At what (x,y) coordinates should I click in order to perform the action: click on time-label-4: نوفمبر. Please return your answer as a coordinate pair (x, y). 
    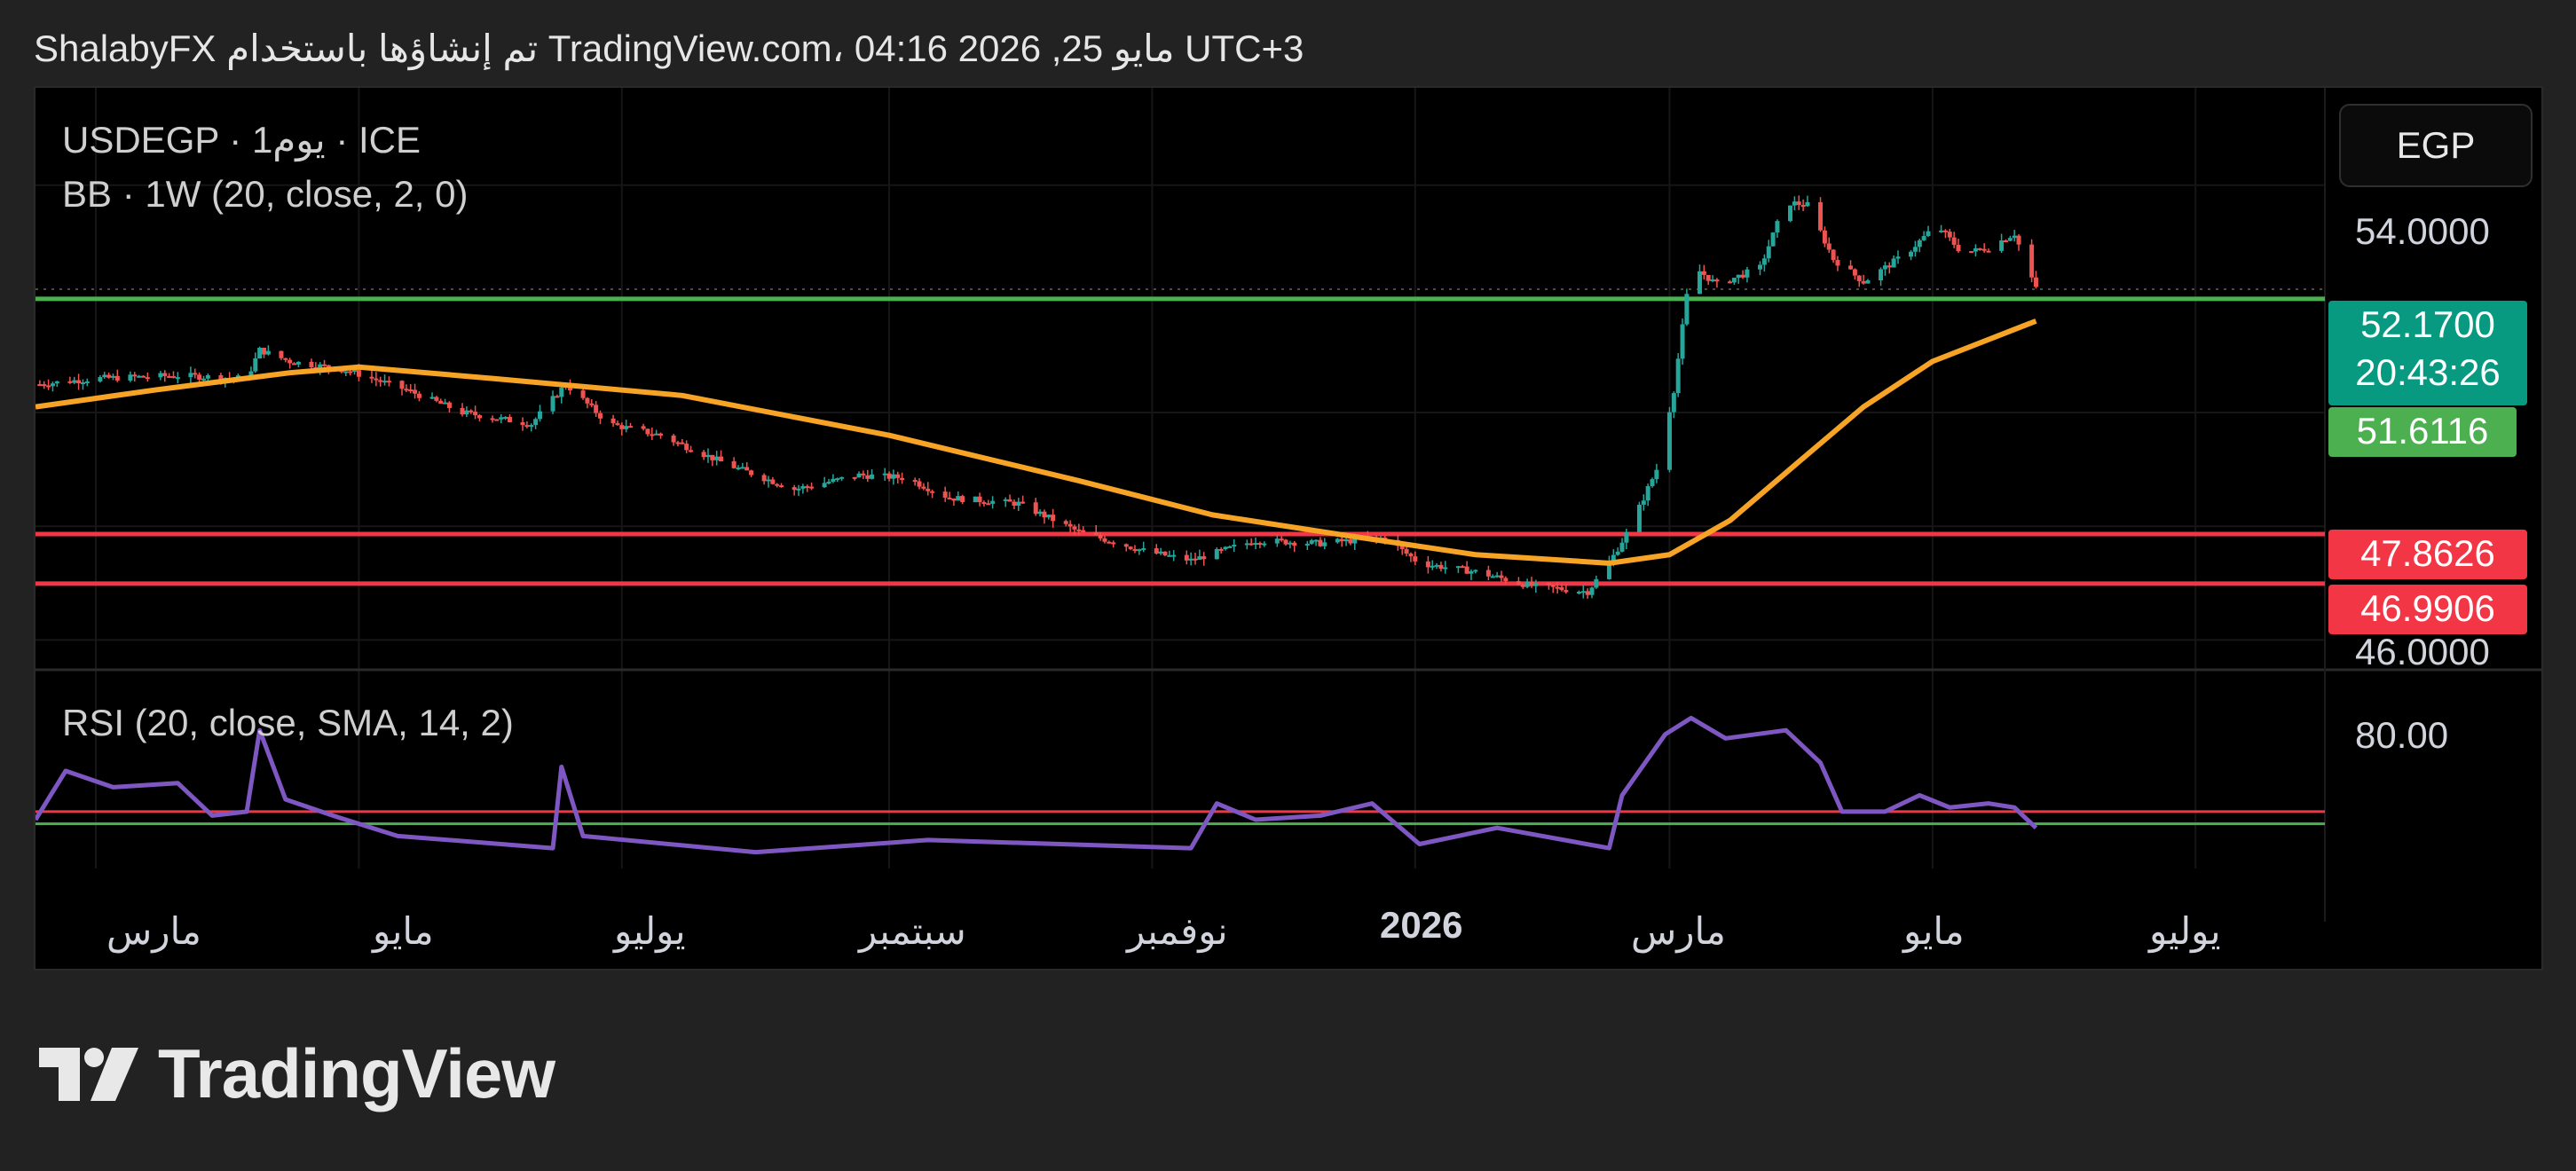
    Looking at the image, I should click on (1178, 931).